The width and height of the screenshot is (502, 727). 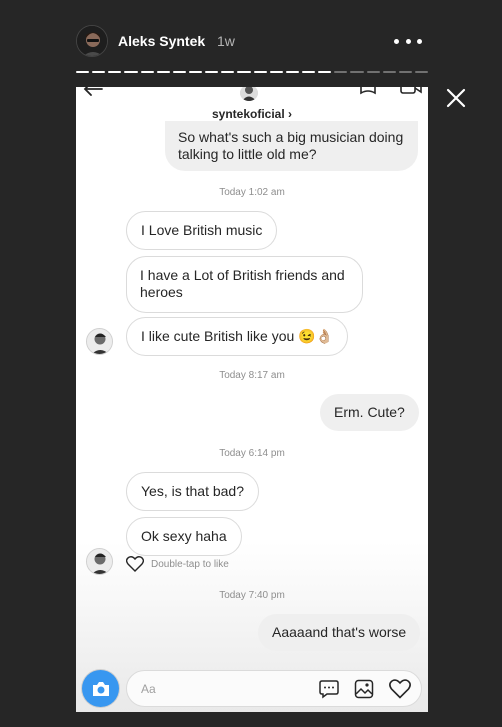 I want to click on contact-portrait-icon, so click(x=249, y=94).